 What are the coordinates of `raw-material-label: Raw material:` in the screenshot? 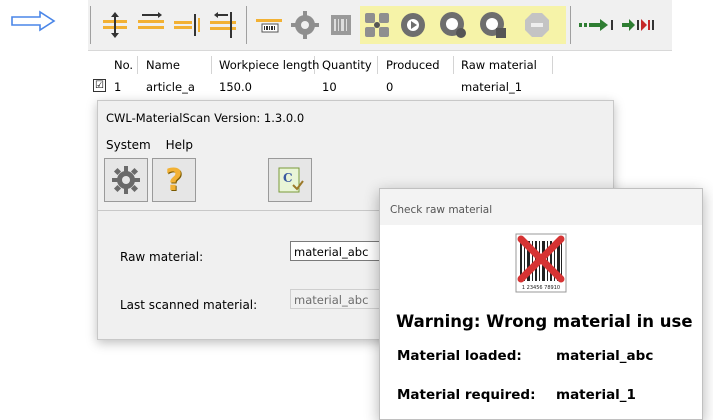 It's located at (162, 257).